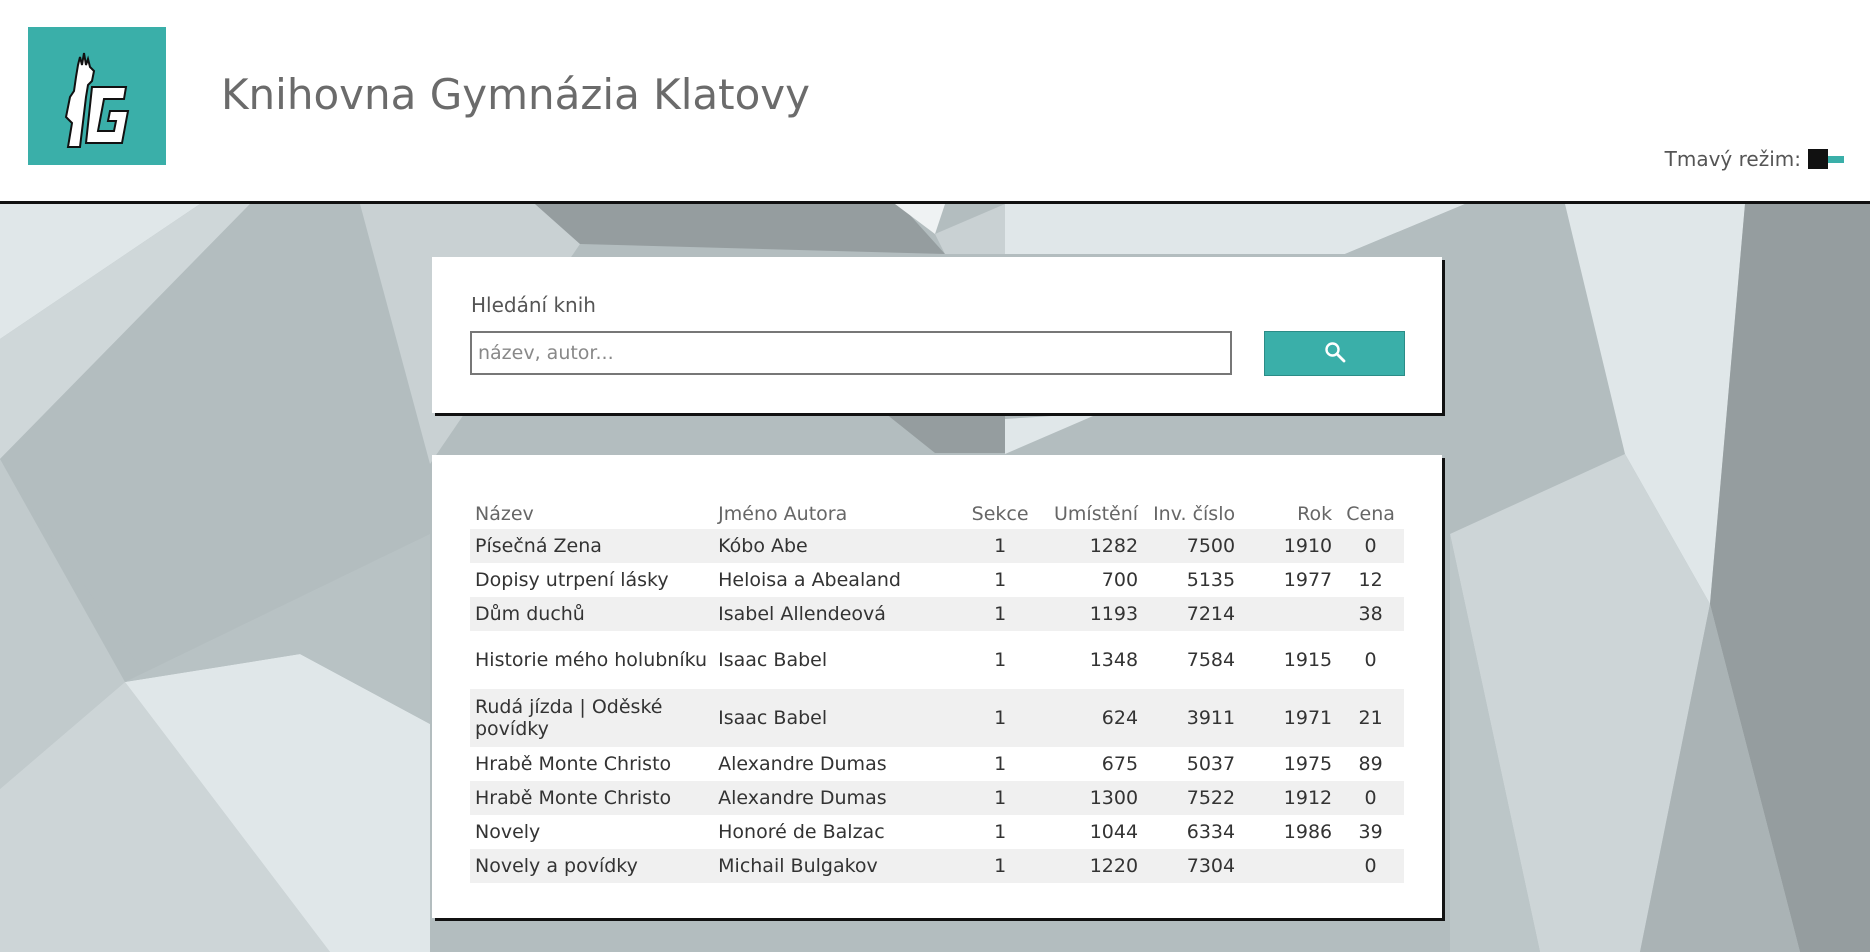 This screenshot has width=1870, height=952. Describe the element at coordinates (1211, 546) in the screenshot. I see `cell-inventory-number: 7500` at that location.